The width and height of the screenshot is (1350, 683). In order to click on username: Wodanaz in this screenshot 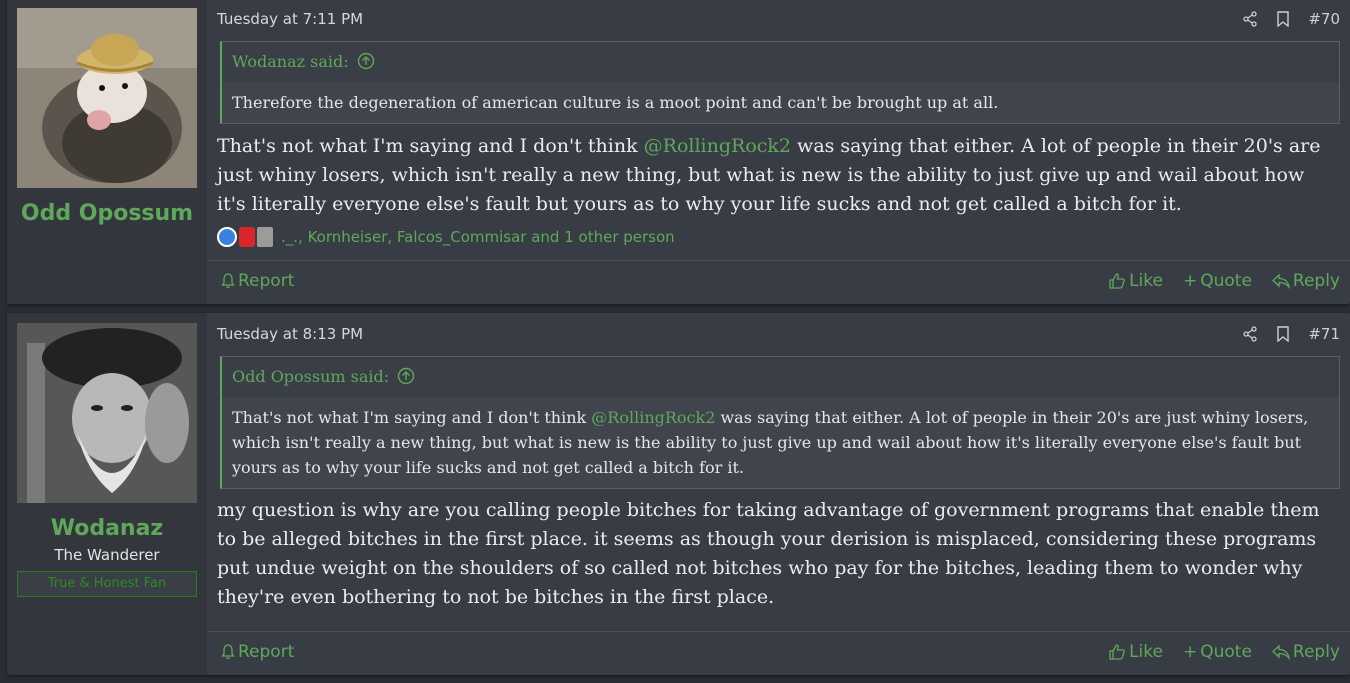, I will do `click(107, 528)`.